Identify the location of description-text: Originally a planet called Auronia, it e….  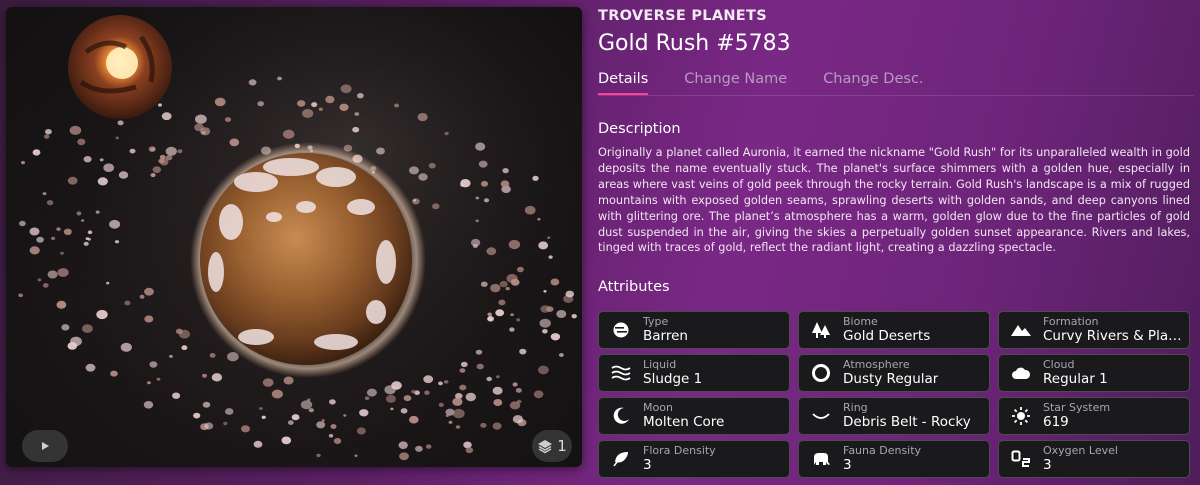
(894, 200).